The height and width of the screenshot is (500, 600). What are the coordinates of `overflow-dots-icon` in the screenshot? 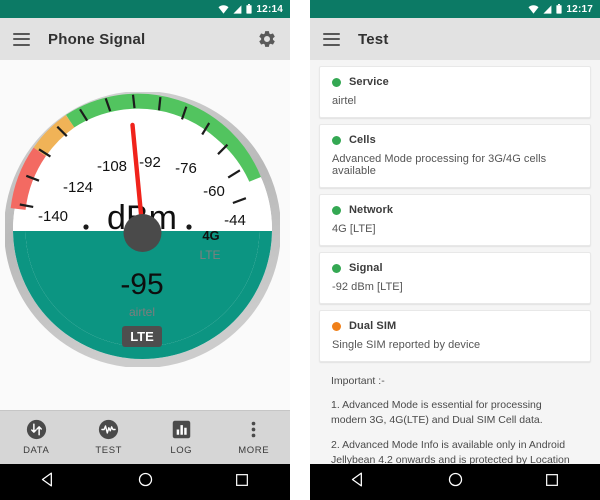 It's located at (253, 429).